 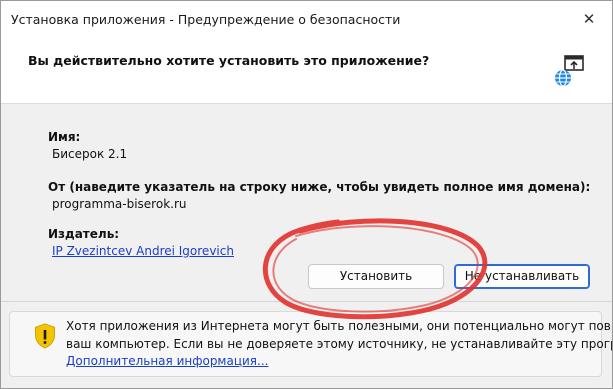 I want to click on from-value: programma-biserok.ru, so click(x=119, y=204).